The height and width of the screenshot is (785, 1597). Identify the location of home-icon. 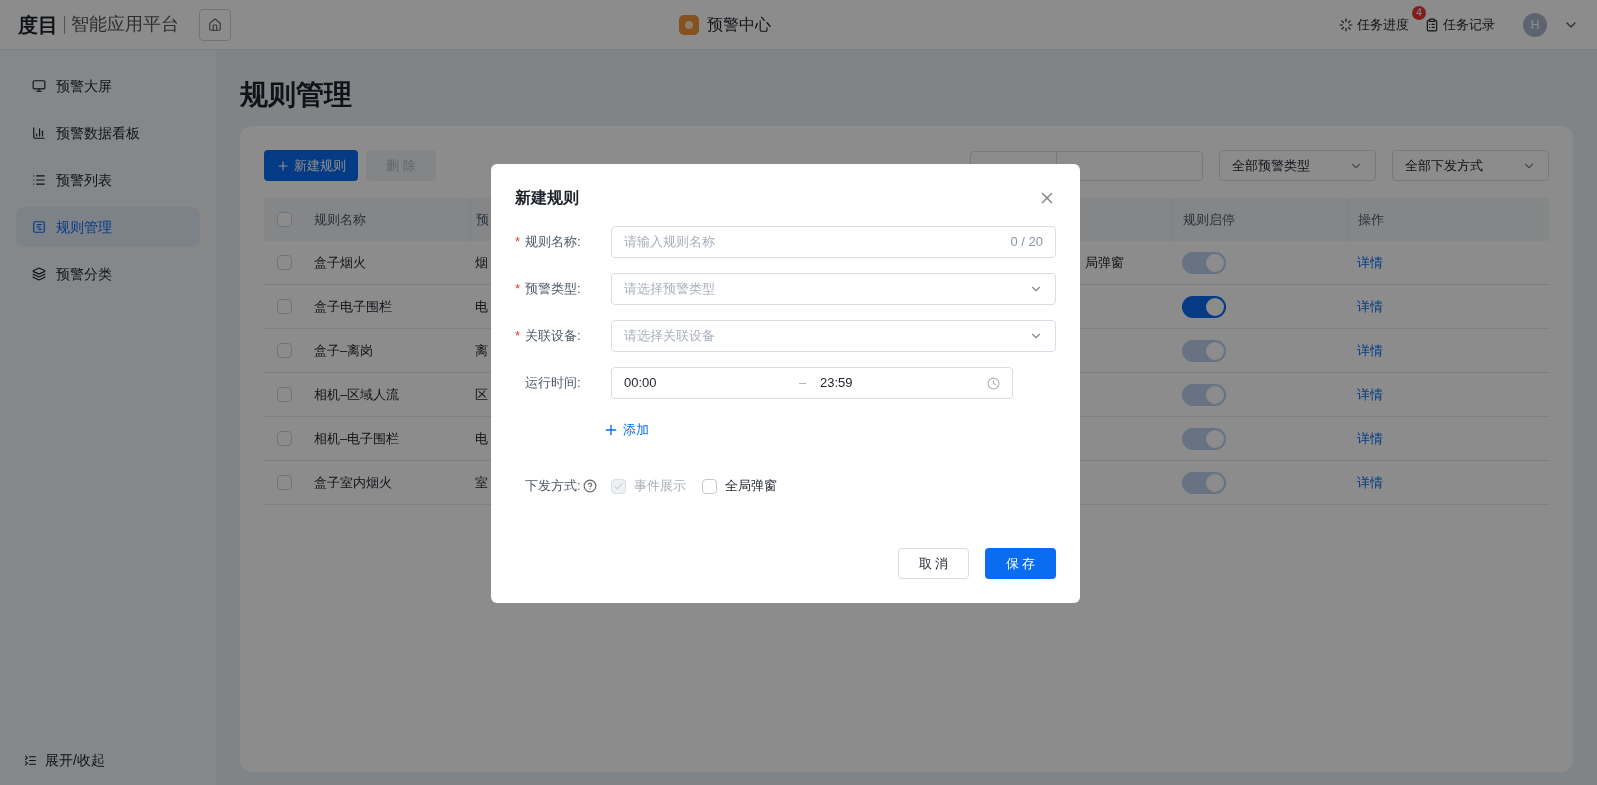
(215, 24).